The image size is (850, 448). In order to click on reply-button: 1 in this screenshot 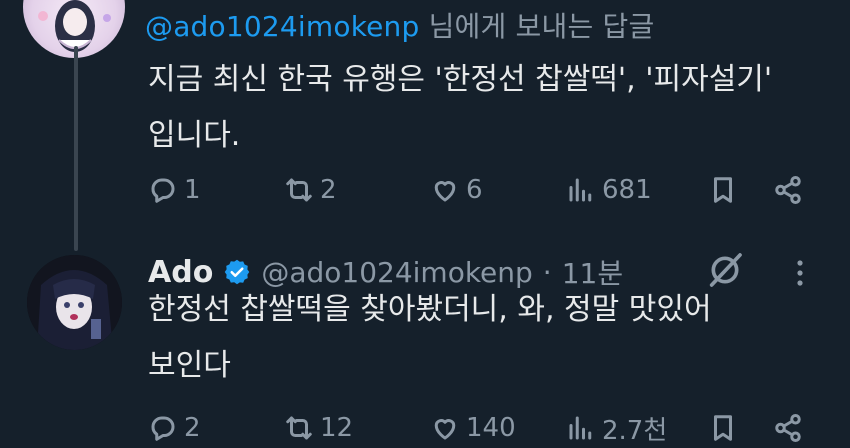, I will do `click(174, 190)`.